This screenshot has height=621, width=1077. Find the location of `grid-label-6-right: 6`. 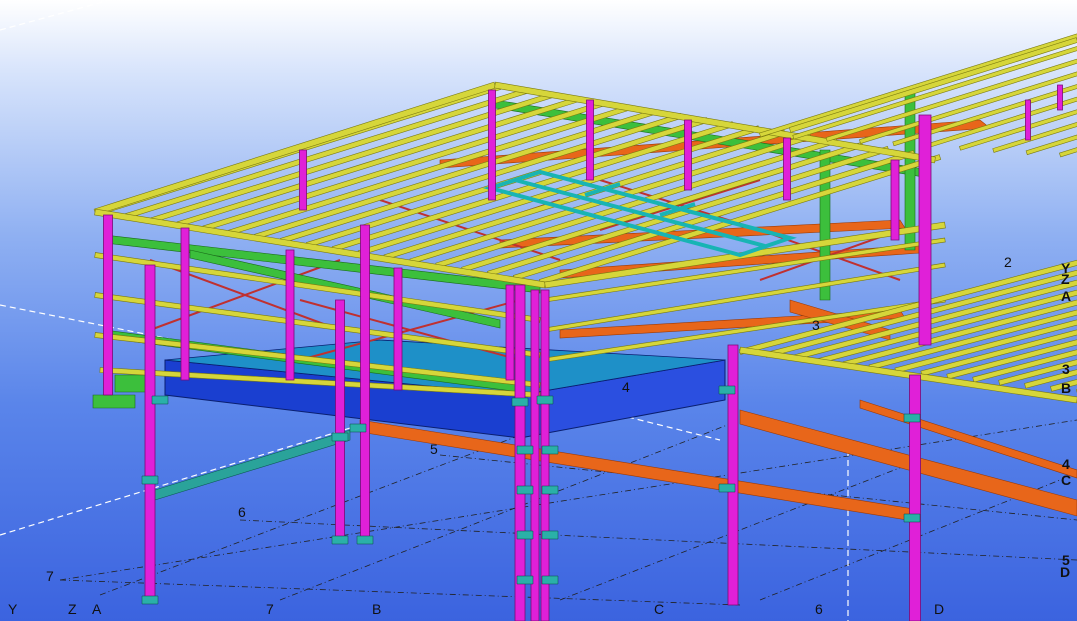

grid-label-6-right: 6 is located at coordinates (819, 609).